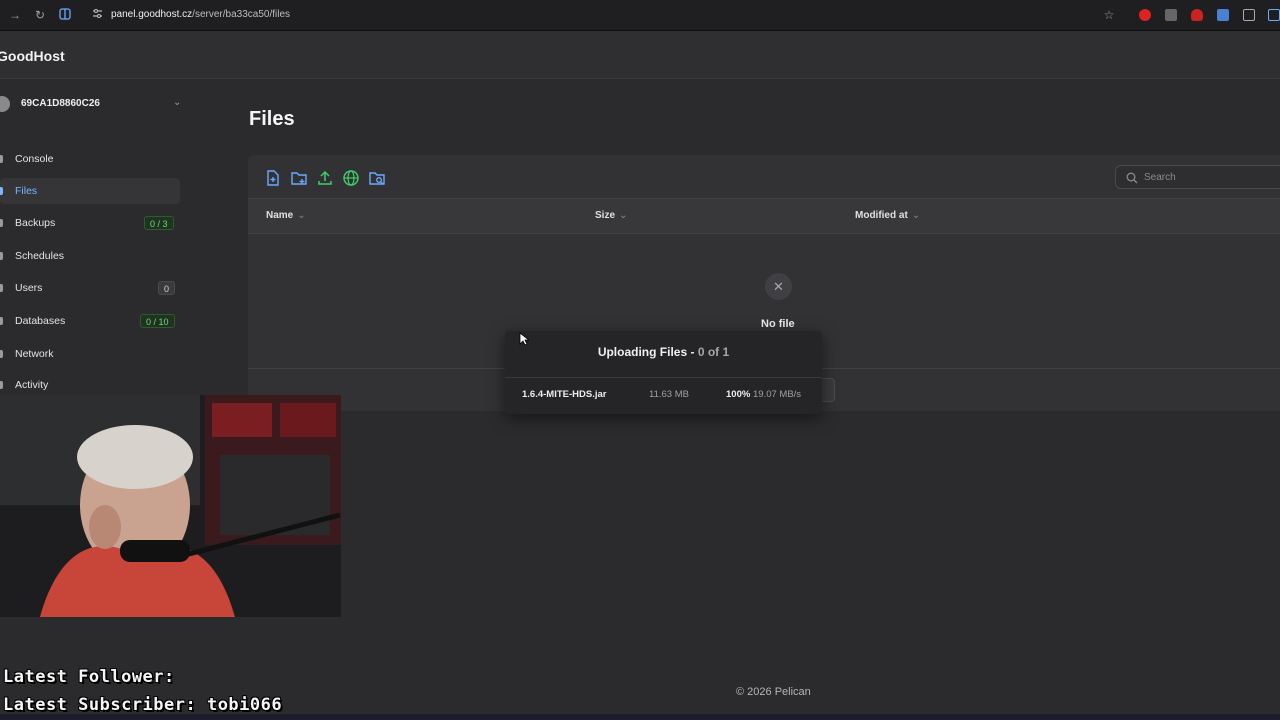 The height and width of the screenshot is (720, 1280). I want to click on column-label: Modified at, so click(881, 215).